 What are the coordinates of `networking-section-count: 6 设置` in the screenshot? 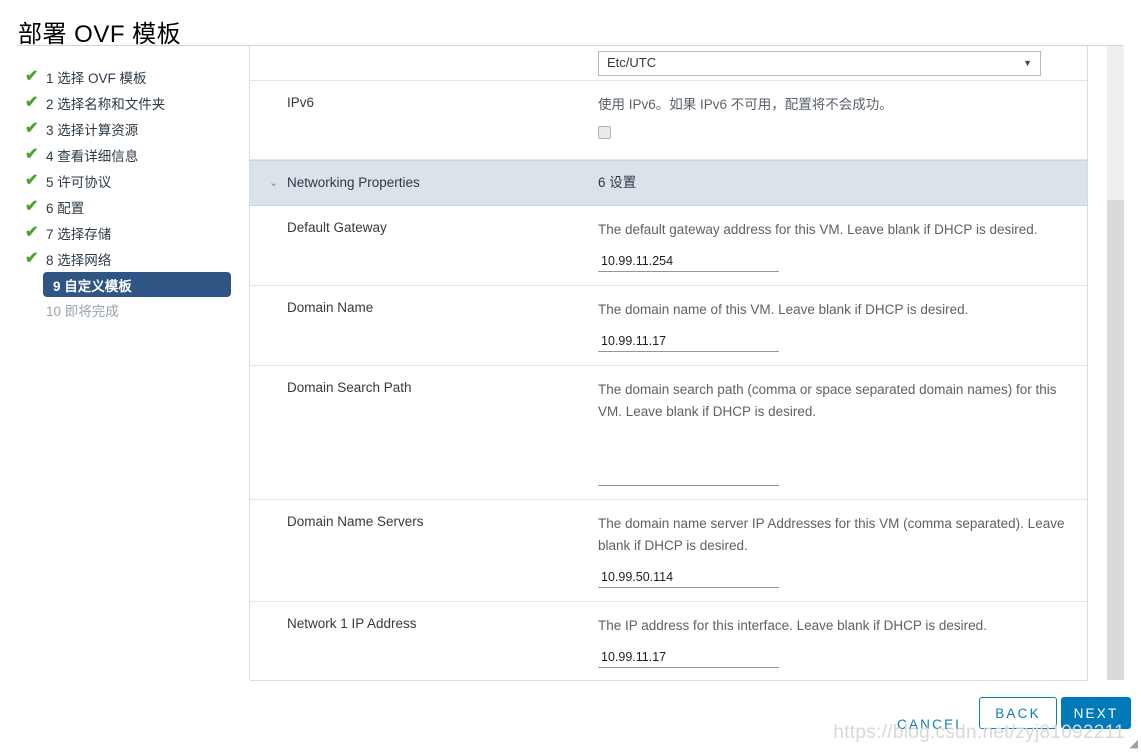 It's located at (617, 182).